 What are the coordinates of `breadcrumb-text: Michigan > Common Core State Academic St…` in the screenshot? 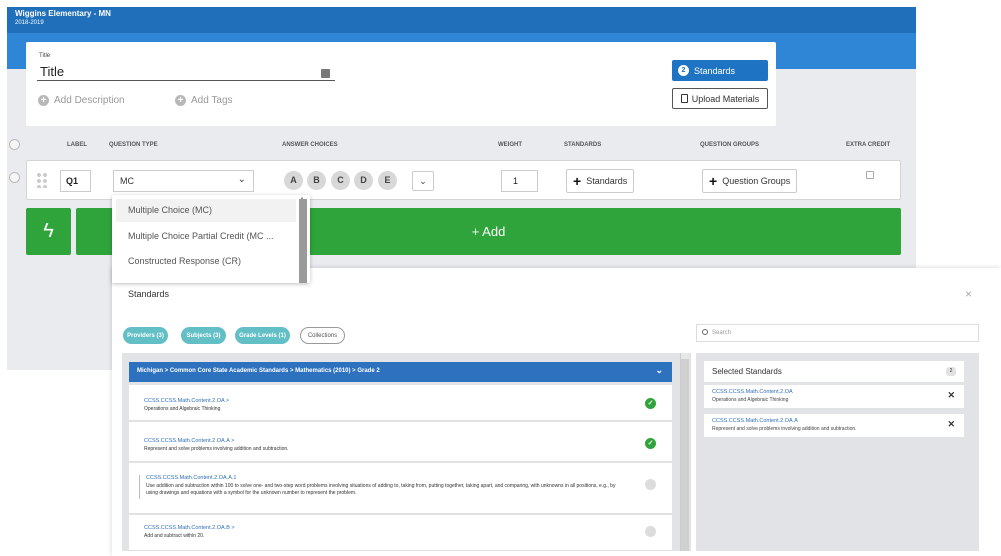 It's located at (258, 371).